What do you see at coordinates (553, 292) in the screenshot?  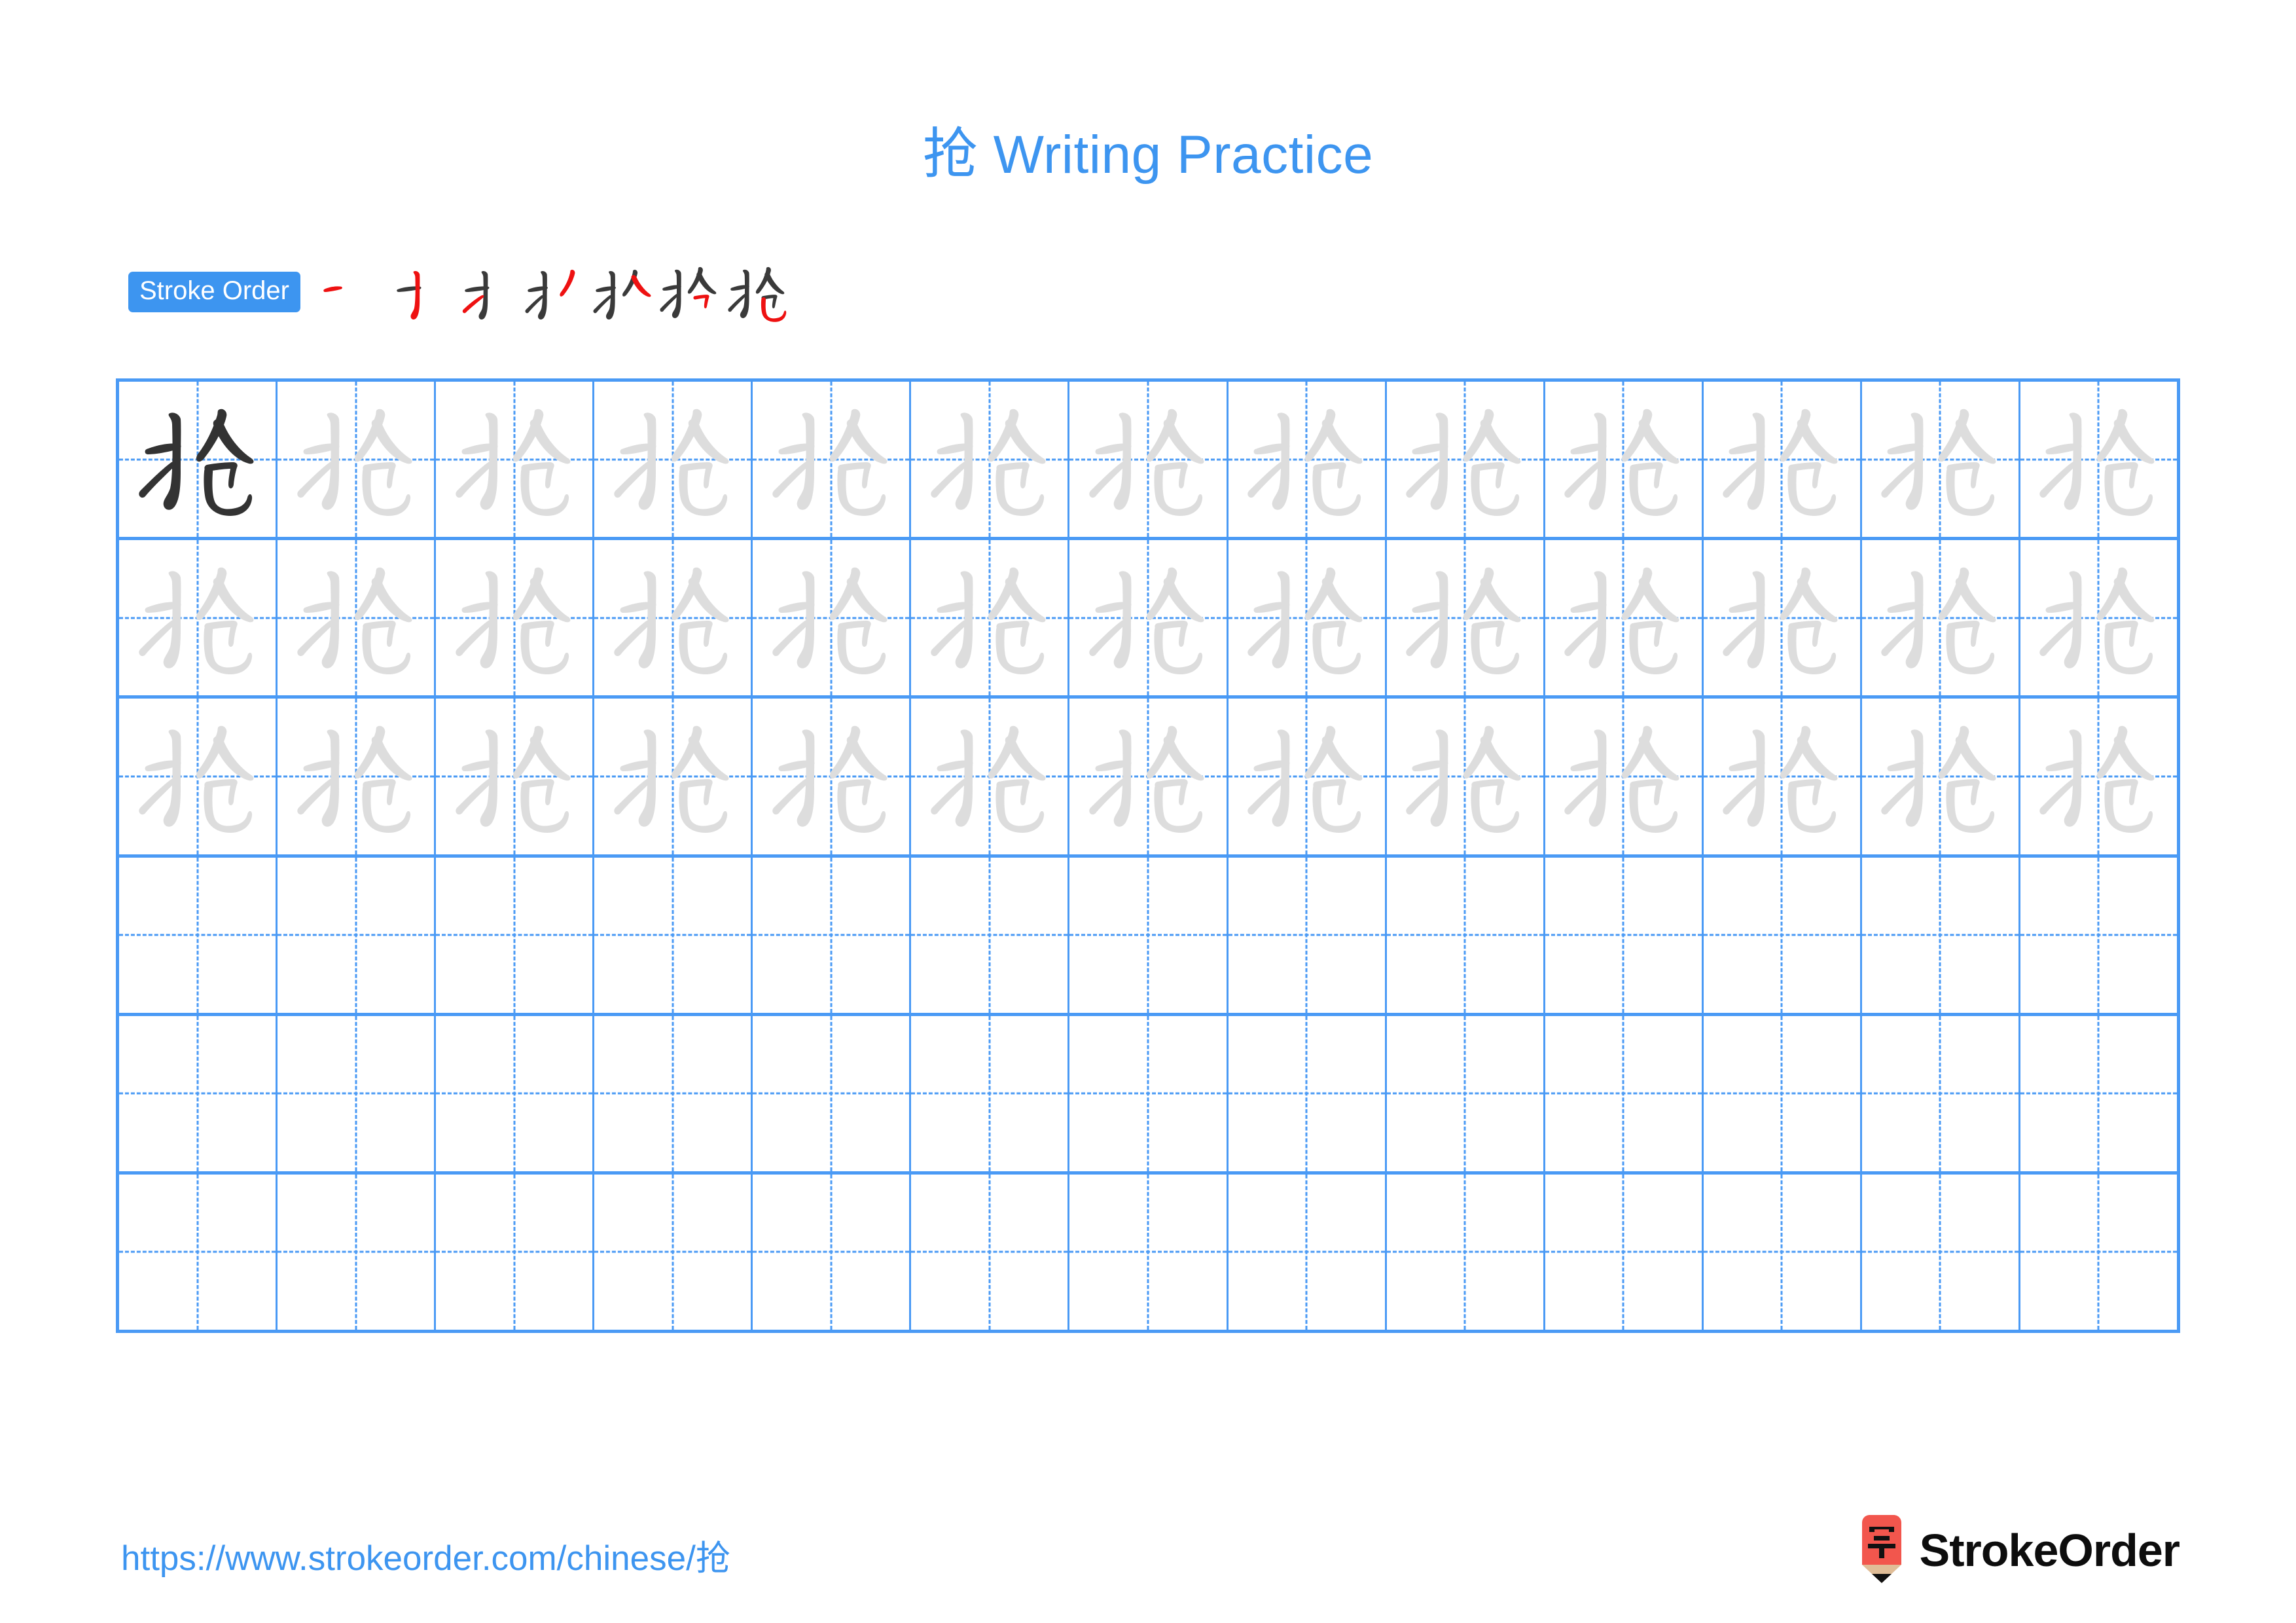 I see `stroke-order-steps` at bounding box center [553, 292].